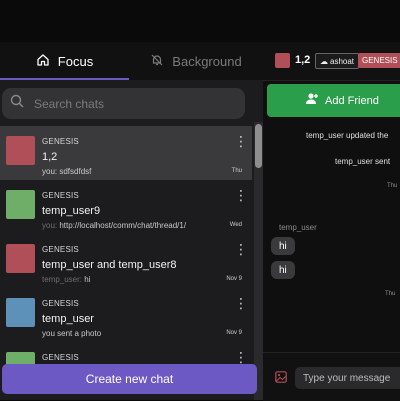 This screenshot has height=401, width=400. I want to click on thread-name: 1,2, so click(303, 60).